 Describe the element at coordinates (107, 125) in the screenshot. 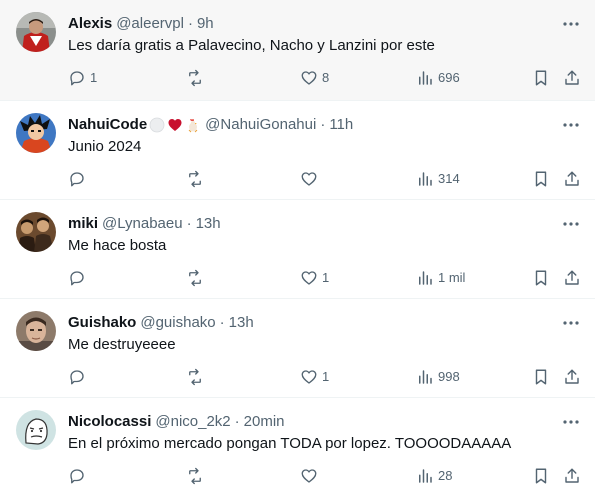

I see `display-name: NahuiCode` at that location.